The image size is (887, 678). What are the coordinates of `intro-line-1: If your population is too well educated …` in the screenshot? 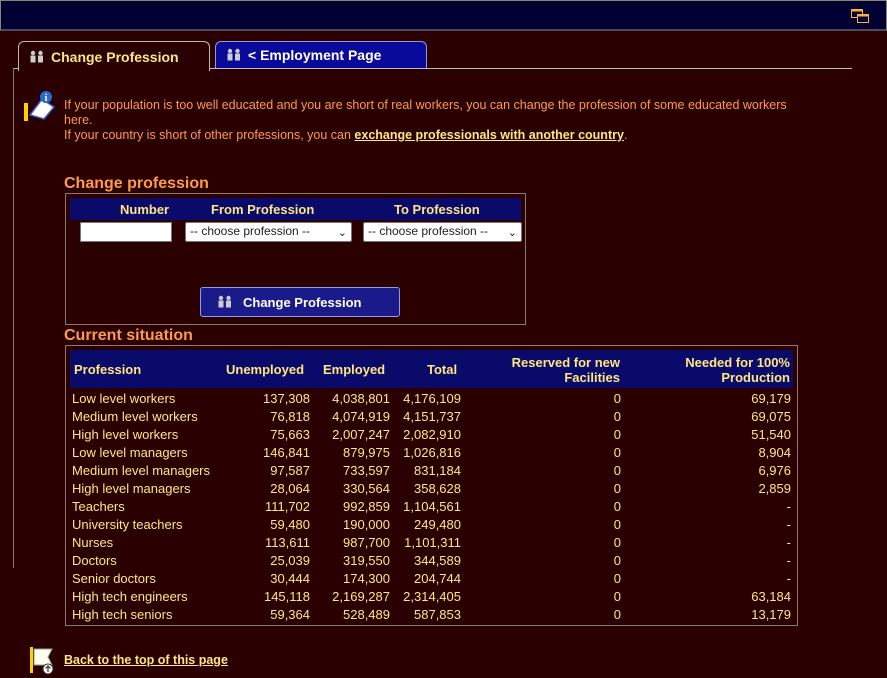 It's located at (425, 112).